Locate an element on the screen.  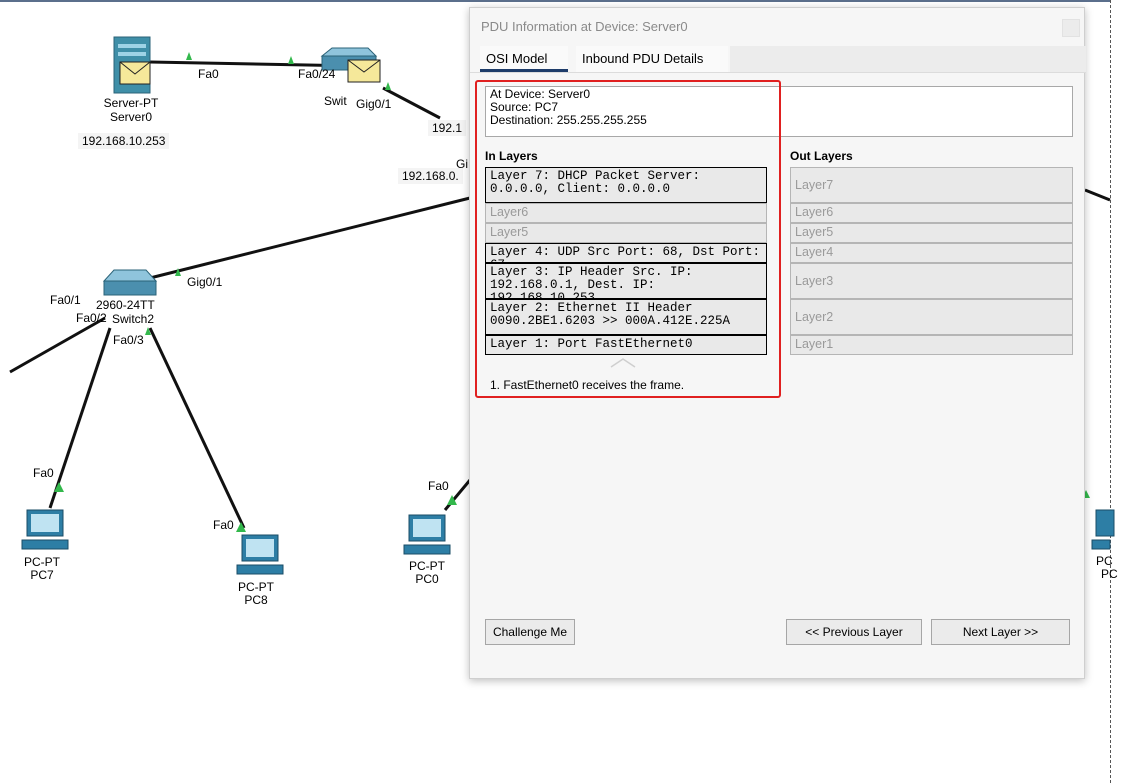
pc8-device-icon is located at coordinates (260, 554).